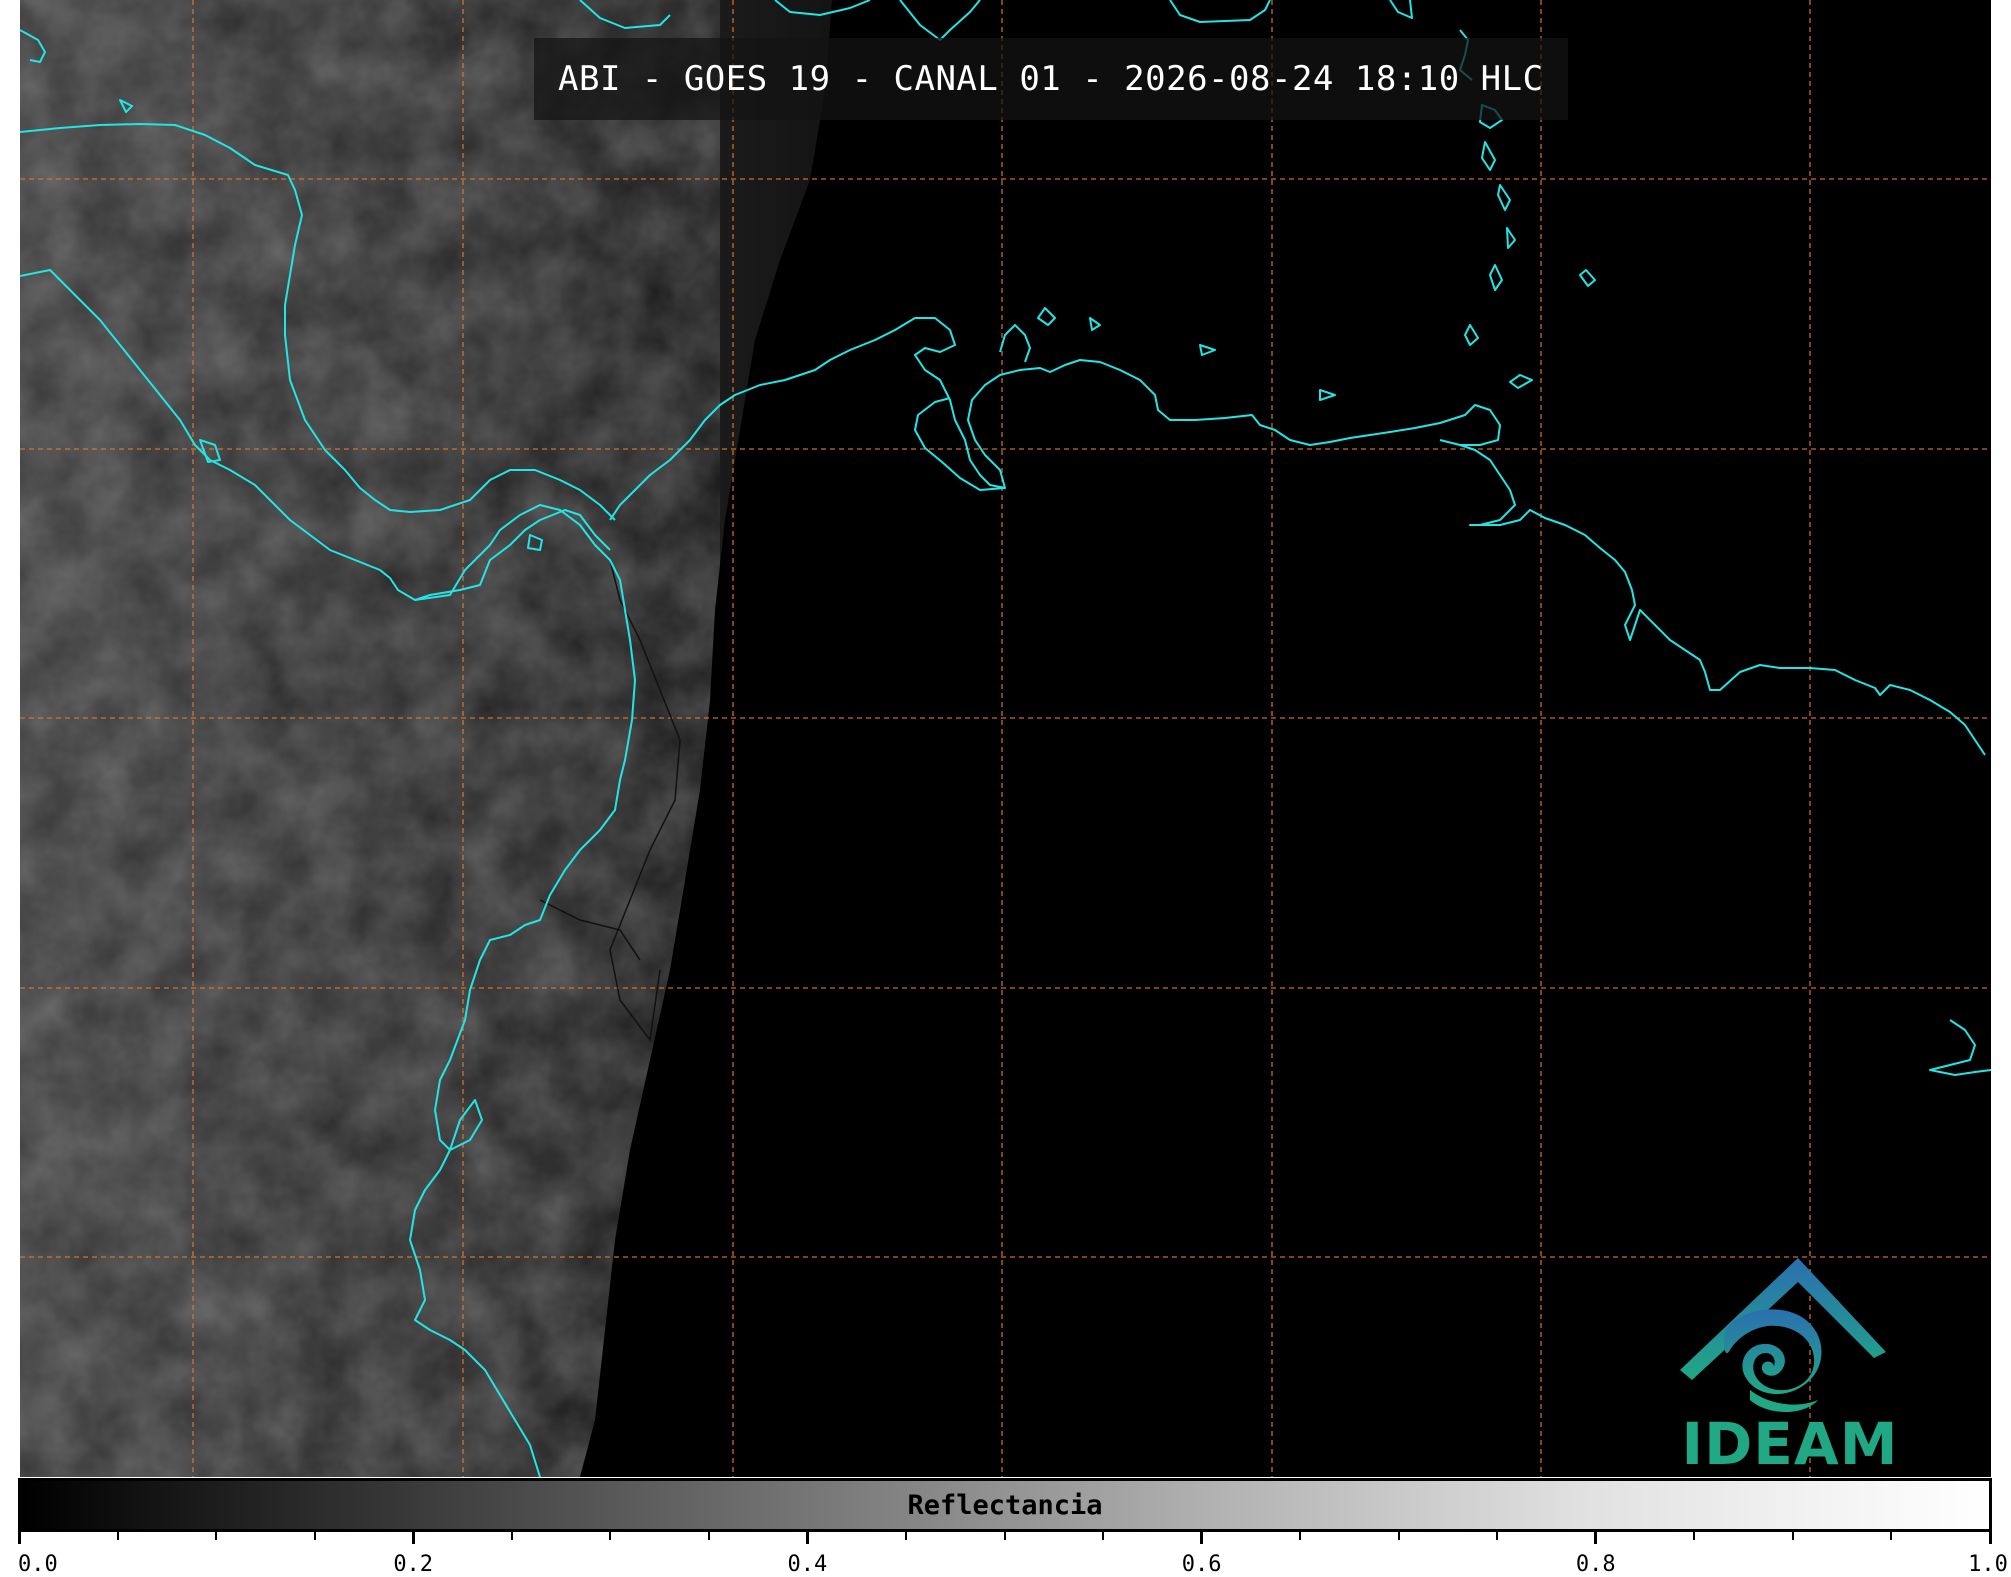 The image size is (2011, 1577). What do you see at coordinates (1790, 1443) in the screenshot?
I see `logo-text: IDEAM` at bounding box center [1790, 1443].